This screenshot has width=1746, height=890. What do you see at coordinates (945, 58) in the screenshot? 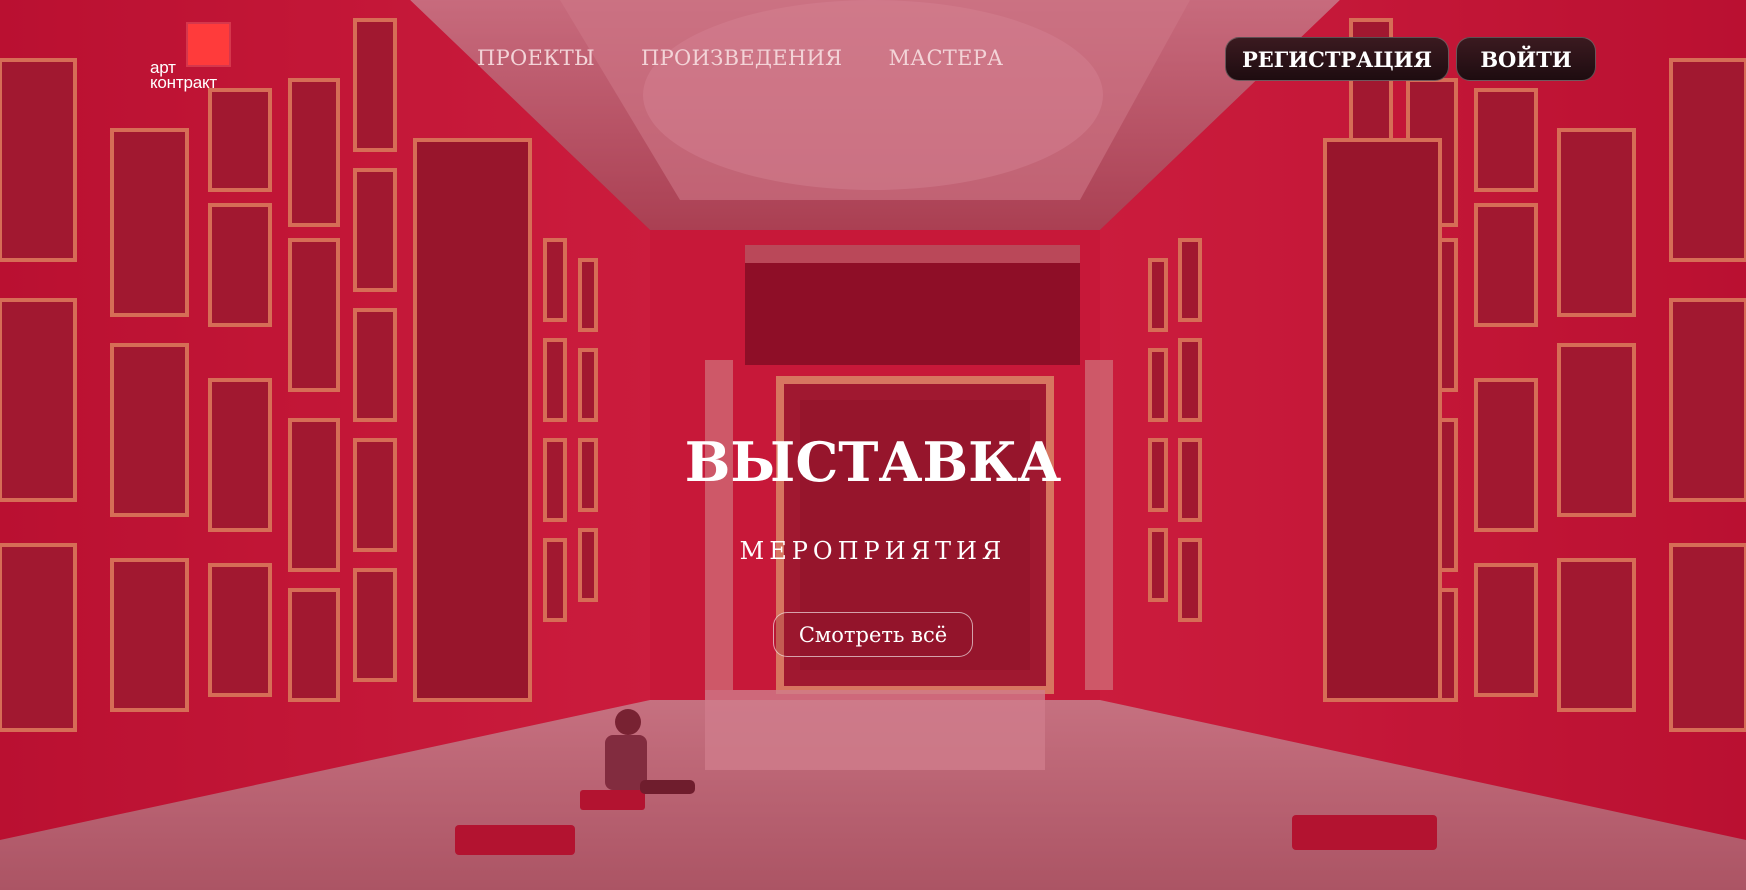
I see `nav-item-masters: МАСТЕРА` at bounding box center [945, 58].